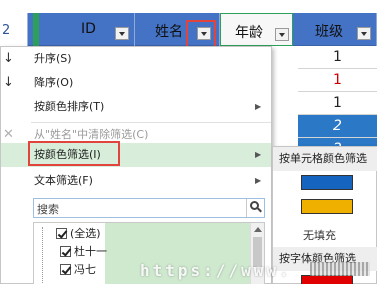 This screenshot has height=284, width=377. Describe the element at coordinates (48, 209) in the screenshot. I see `search-placeholder: 搜索` at that location.